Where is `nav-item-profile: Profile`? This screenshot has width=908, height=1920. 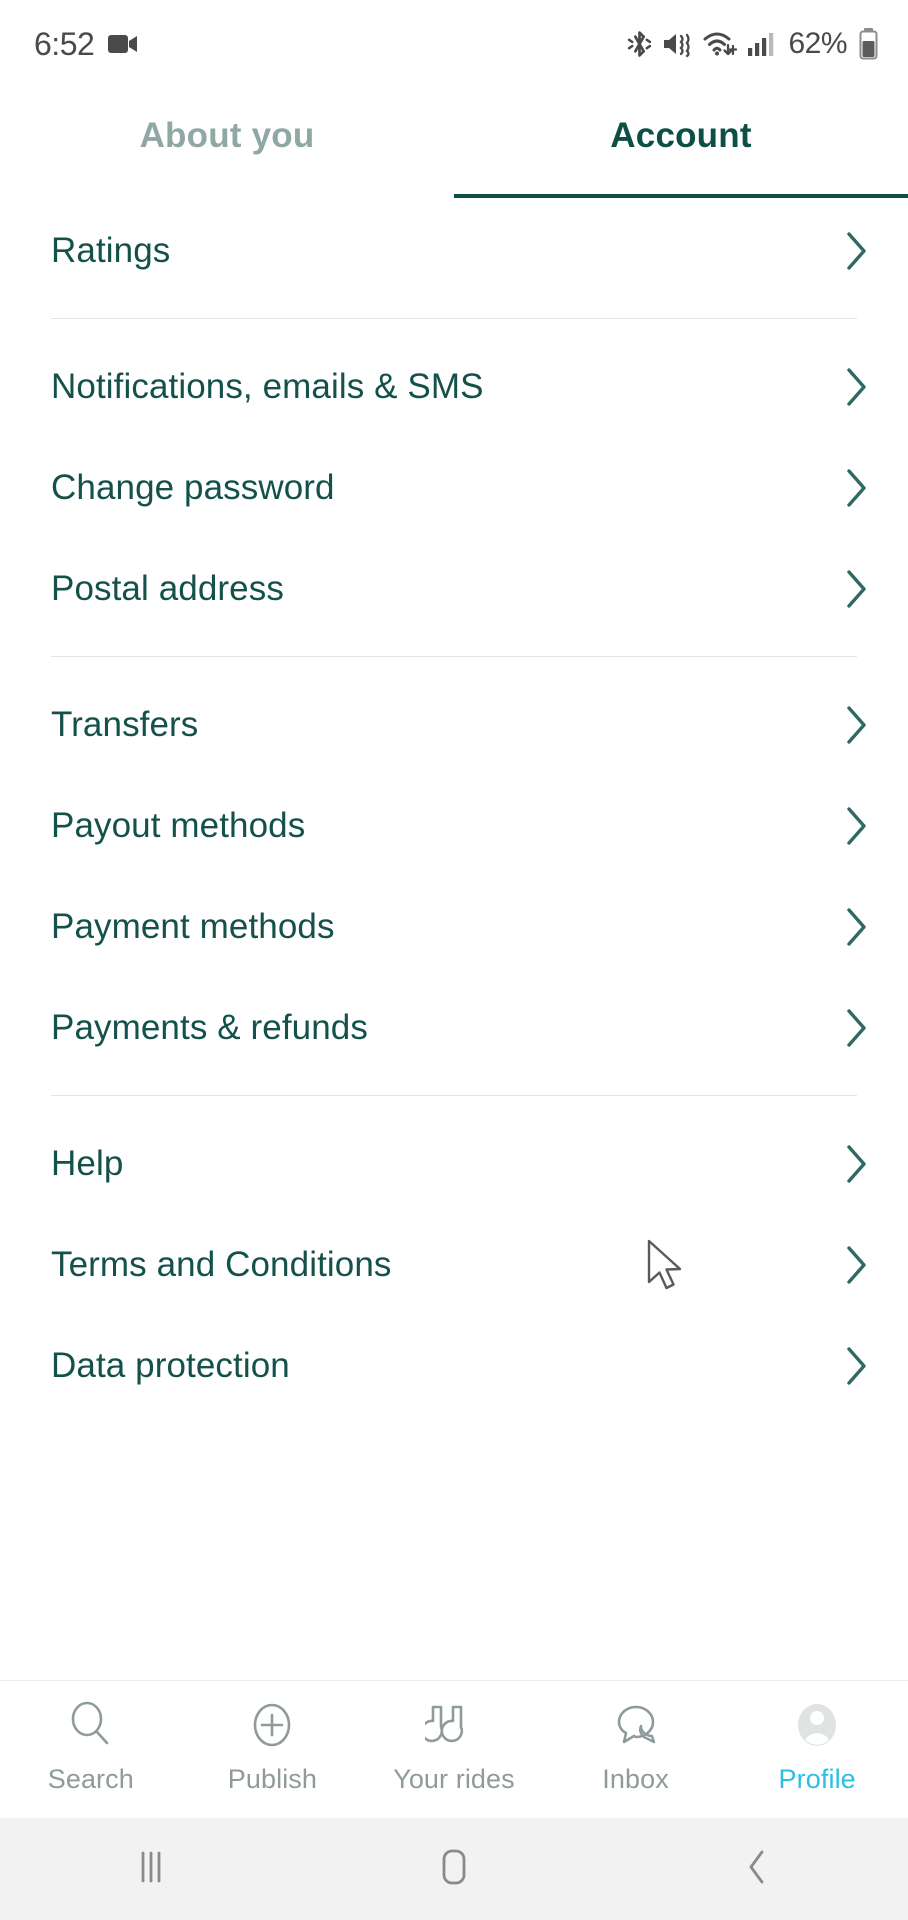
nav-item-profile: Profile is located at coordinates (817, 1756).